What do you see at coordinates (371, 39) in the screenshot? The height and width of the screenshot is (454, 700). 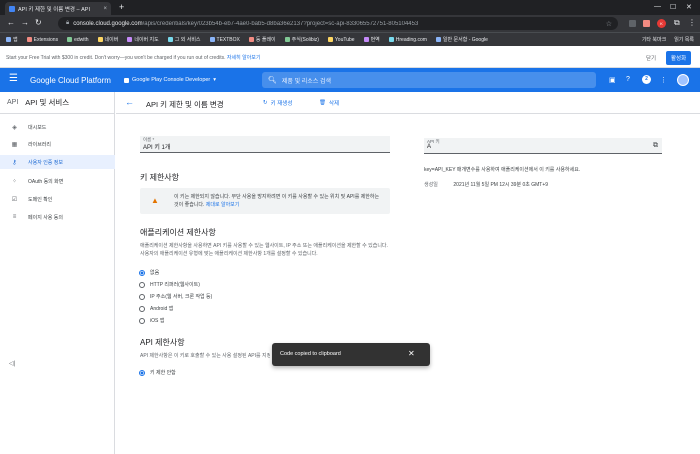 I see `bookmark-item: 번역` at bounding box center [371, 39].